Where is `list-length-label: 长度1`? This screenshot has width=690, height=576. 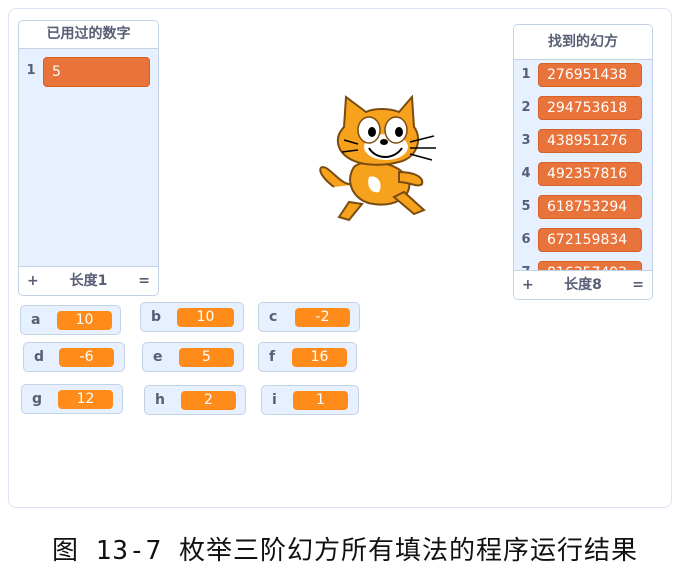
list-length-label: 长度1 is located at coordinates (88, 281).